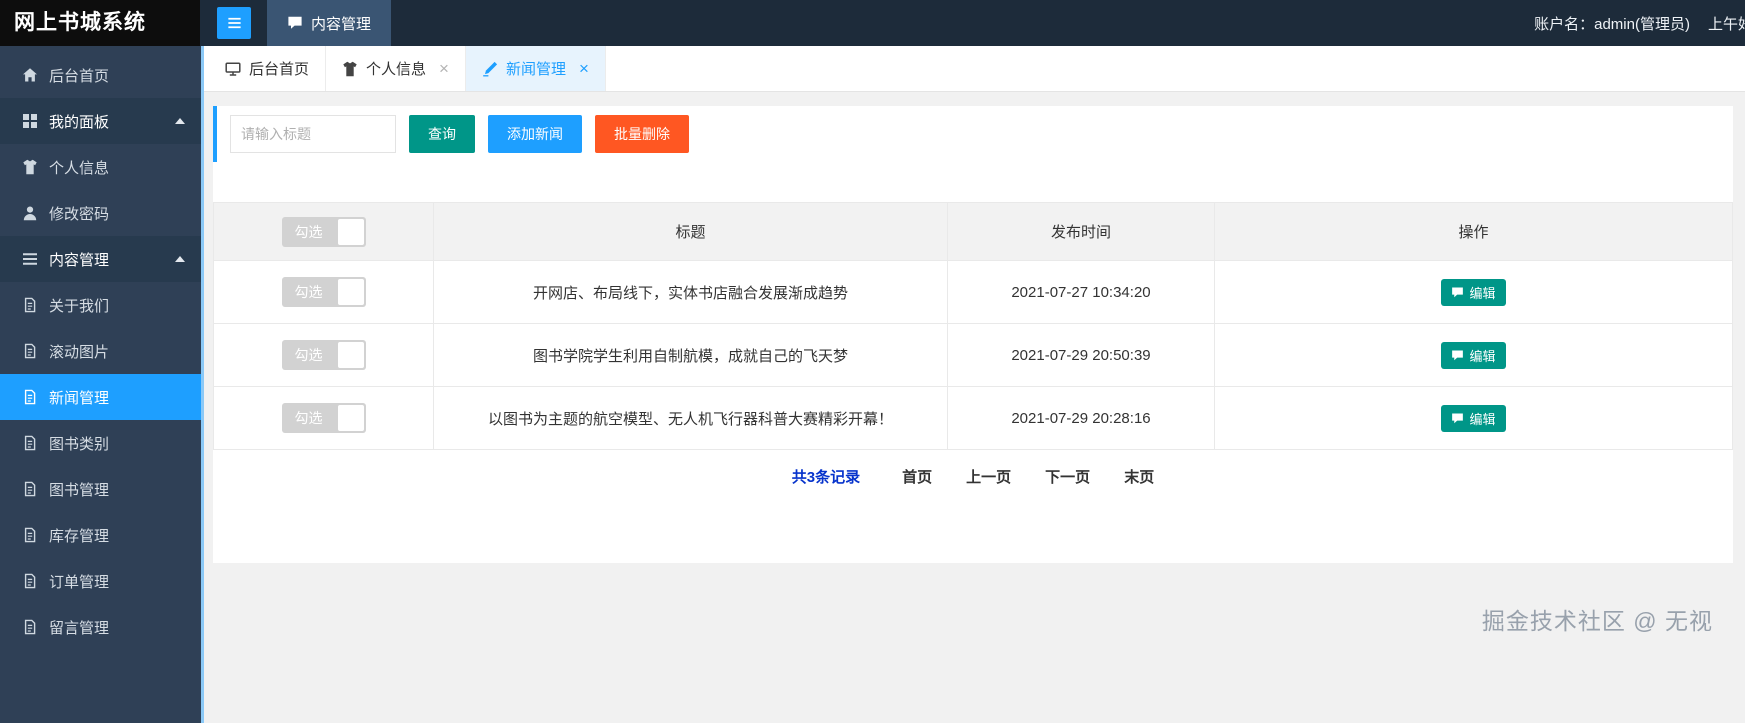 Image resolution: width=1745 pixels, height=723 pixels. What do you see at coordinates (535, 134) in the screenshot?
I see `add-news-button: 添加新闻` at bounding box center [535, 134].